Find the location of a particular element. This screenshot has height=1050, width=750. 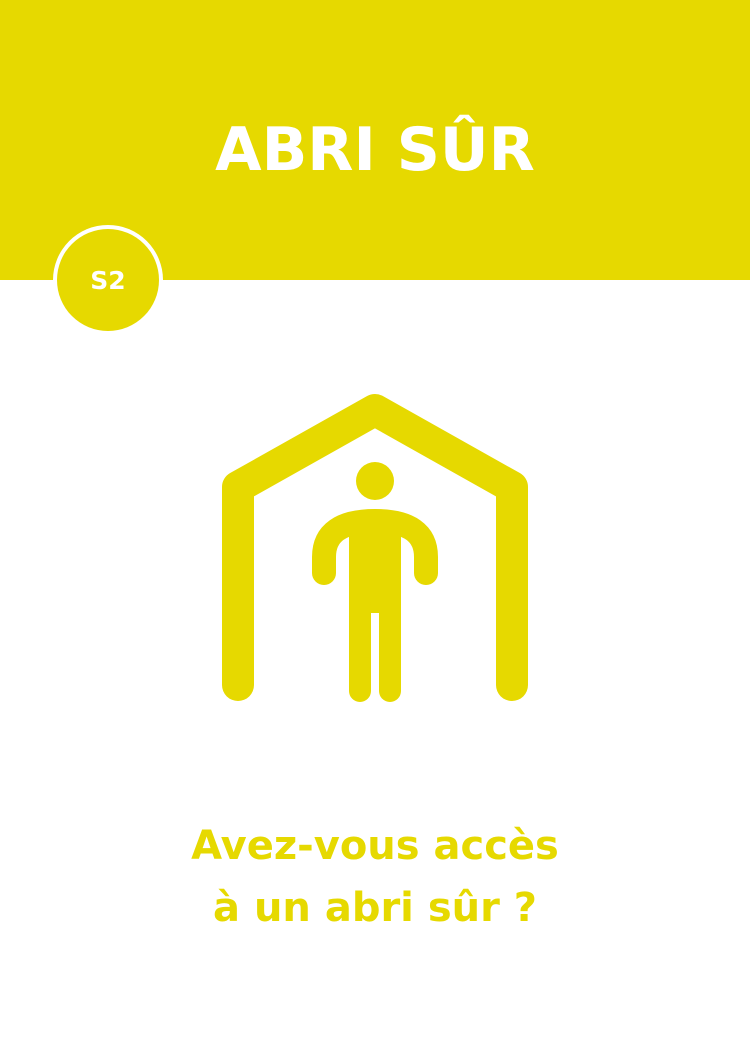

question-line-2: à un abri sûr ? is located at coordinates (375, 908).